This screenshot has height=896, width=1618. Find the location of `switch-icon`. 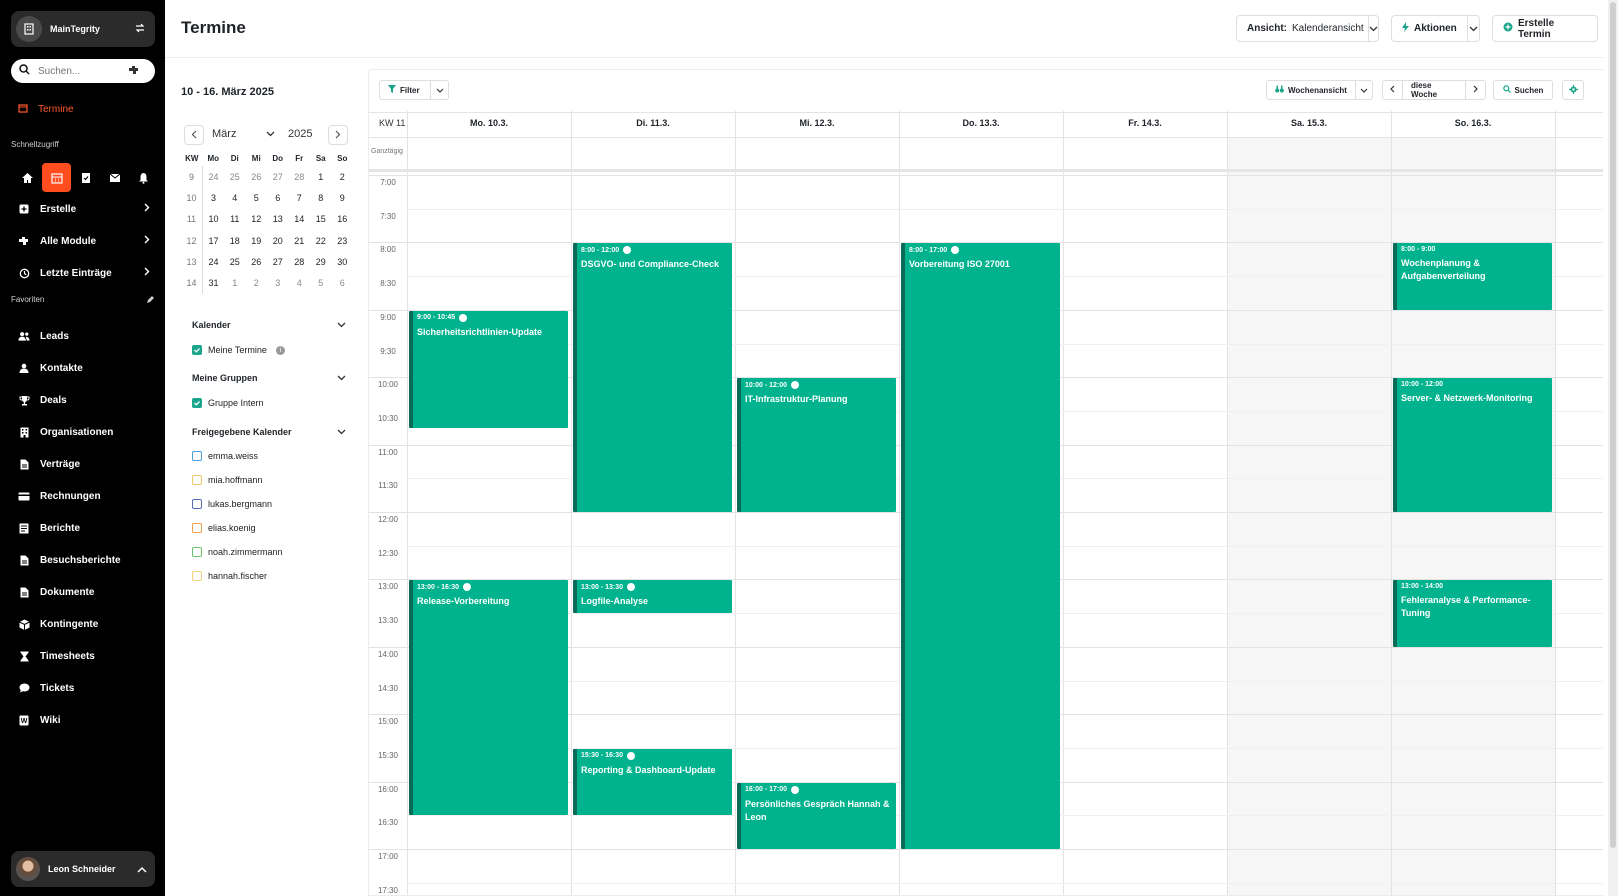

switch-icon is located at coordinates (140, 29).